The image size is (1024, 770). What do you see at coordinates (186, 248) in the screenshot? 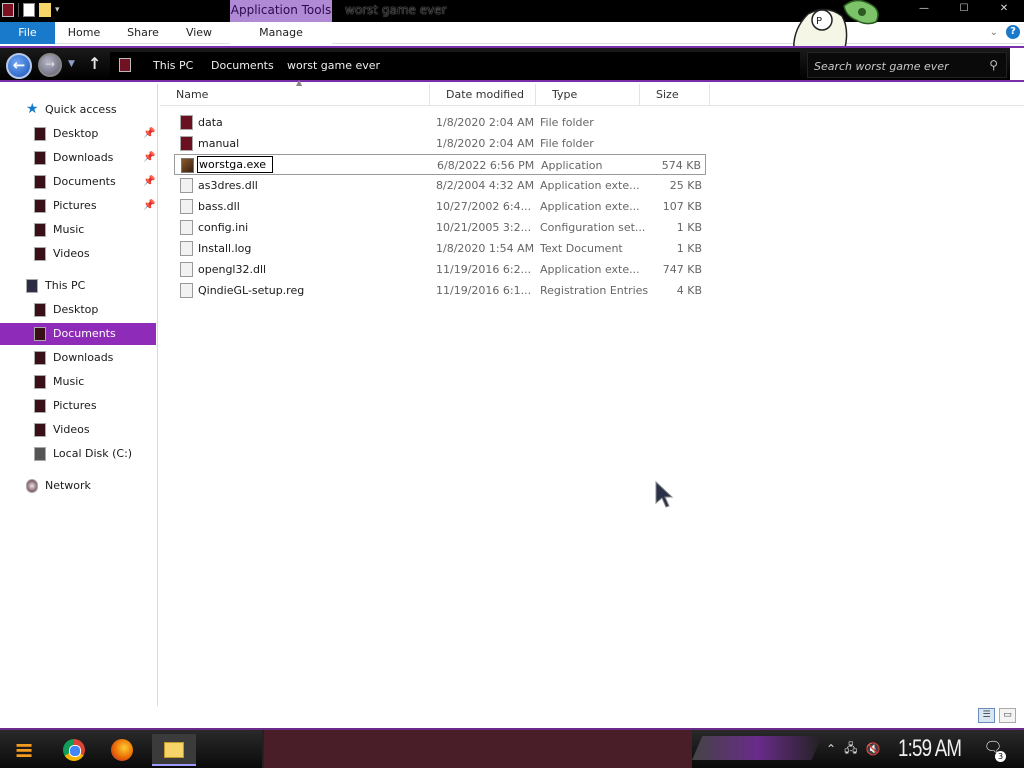
I see `text-file-icon` at bounding box center [186, 248].